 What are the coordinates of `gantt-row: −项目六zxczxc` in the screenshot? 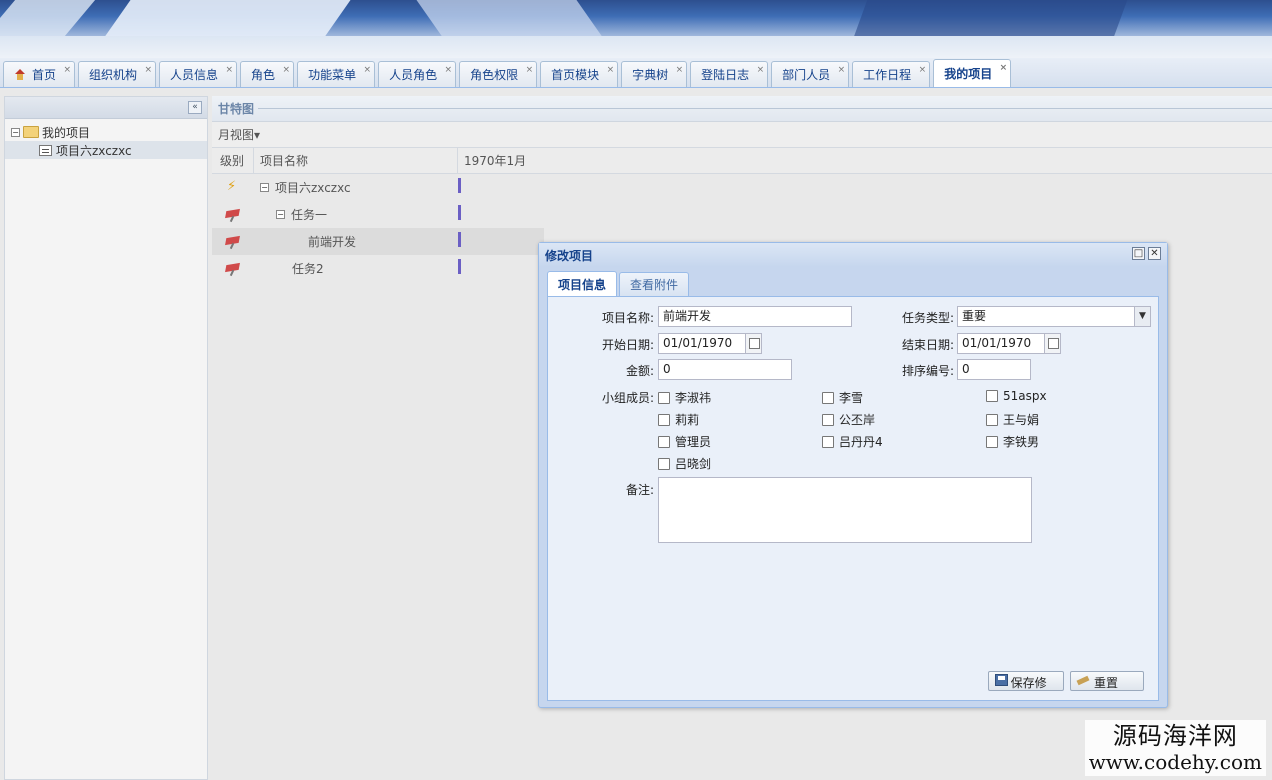 It's located at (742, 187).